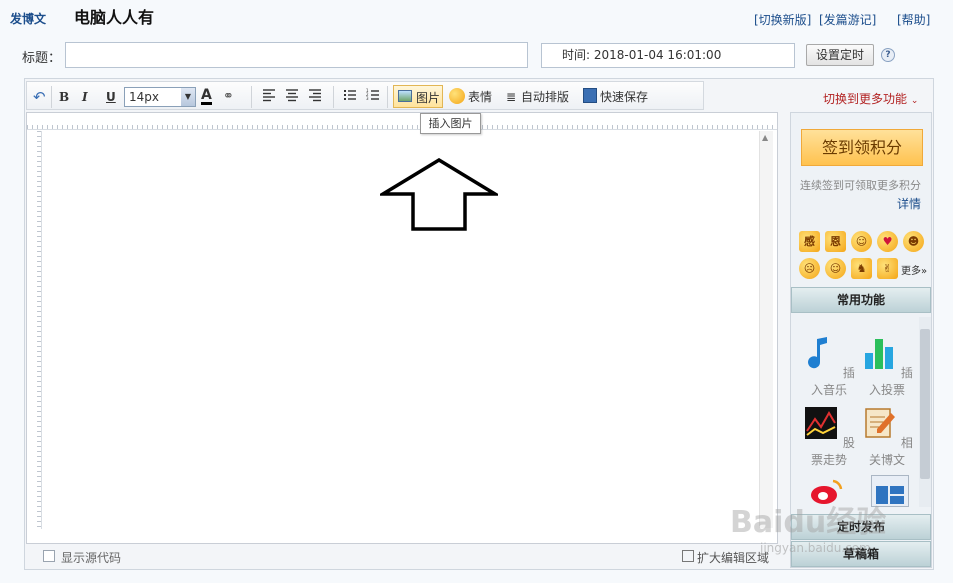 This screenshot has height=583, width=953. I want to click on title-input, so click(296, 55).